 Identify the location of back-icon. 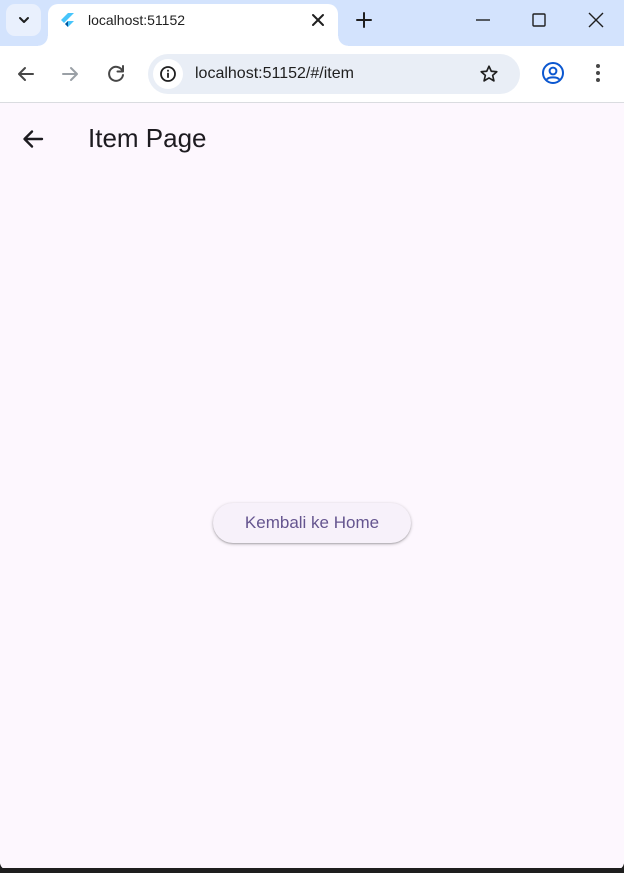
(26, 74).